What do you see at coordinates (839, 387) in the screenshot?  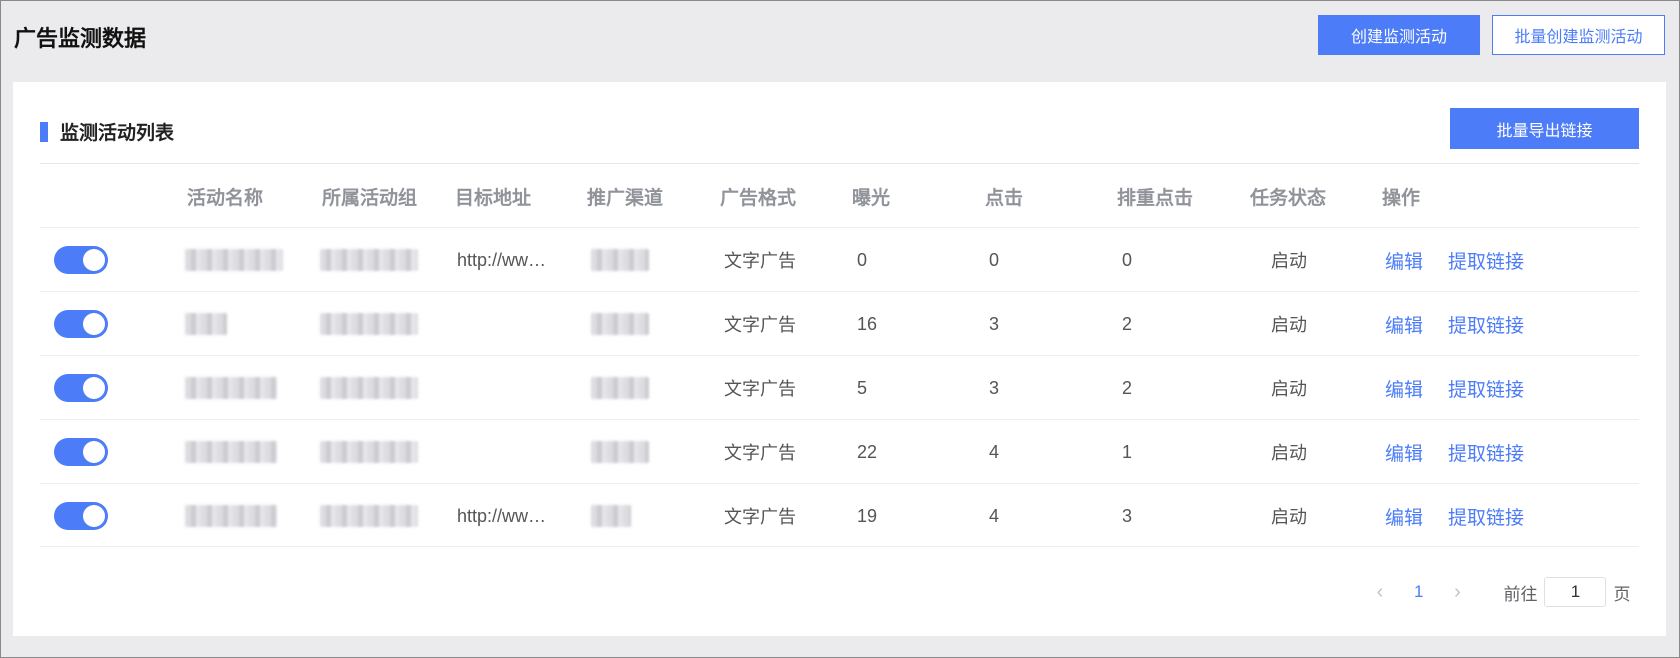 I see `table-row: 文字广告 5 3 2 启动 编辑 提取链接` at bounding box center [839, 387].